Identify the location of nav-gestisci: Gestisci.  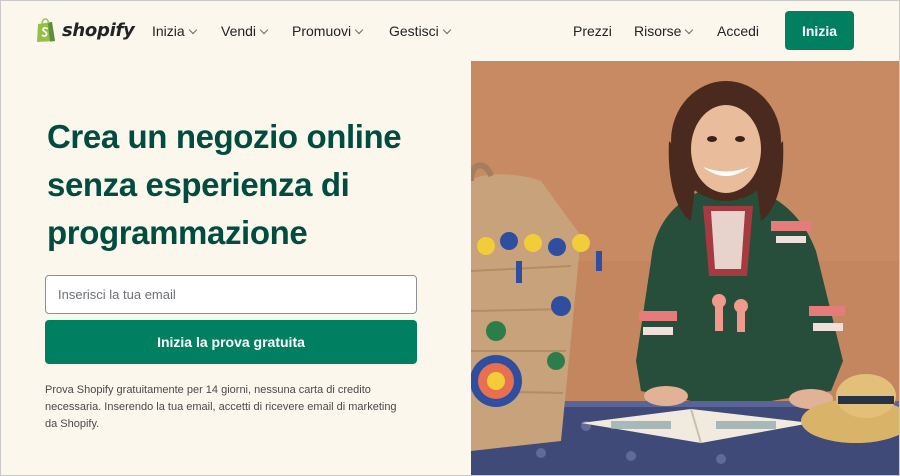
(420, 31).